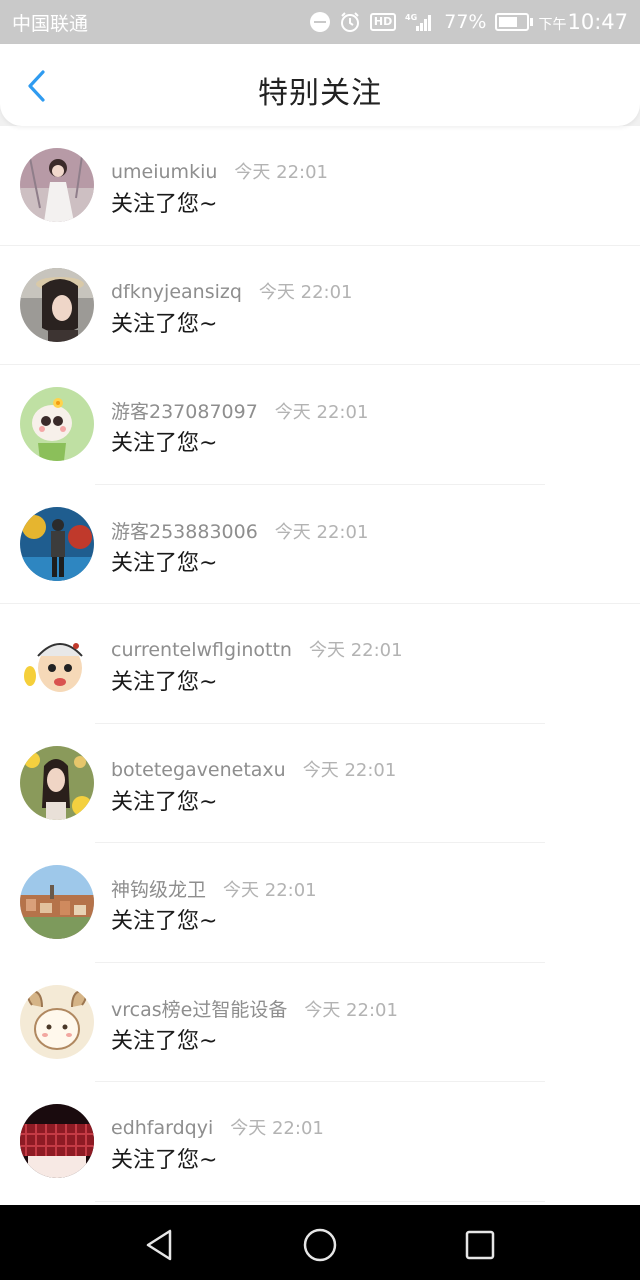 Image resolution: width=640 pixels, height=1280 pixels. What do you see at coordinates (199, 1008) in the screenshot?
I see `username: vrcas榜e过智能设备` at bounding box center [199, 1008].